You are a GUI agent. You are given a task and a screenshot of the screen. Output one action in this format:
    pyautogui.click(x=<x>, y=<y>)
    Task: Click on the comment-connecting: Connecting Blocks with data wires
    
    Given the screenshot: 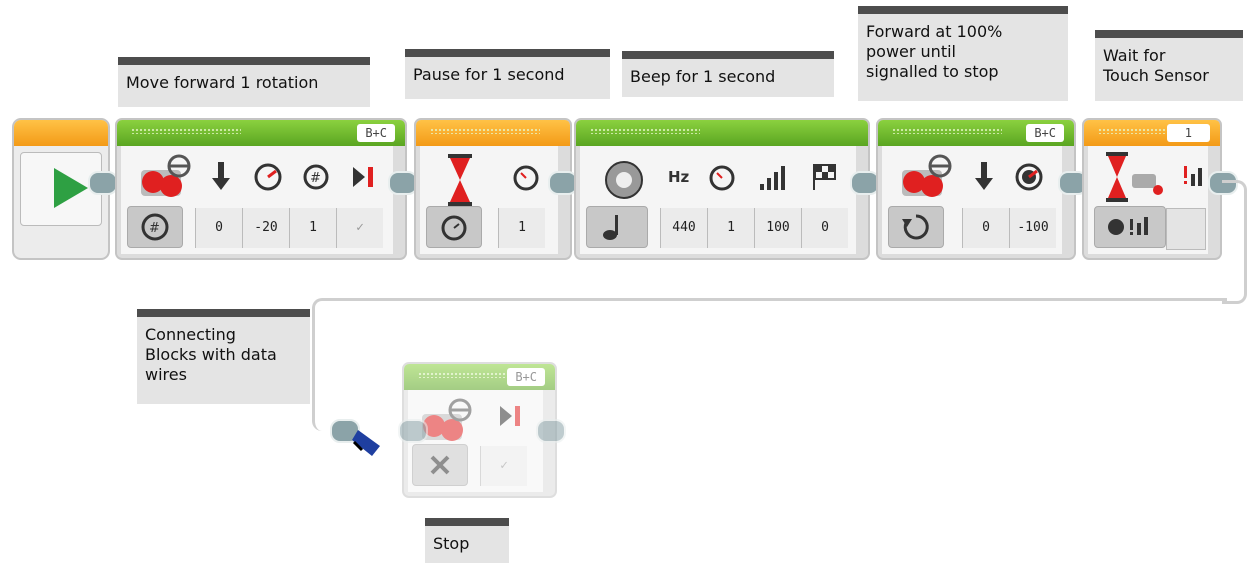 What is the action you would take?
    pyautogui.click(x=223, y=356)
    